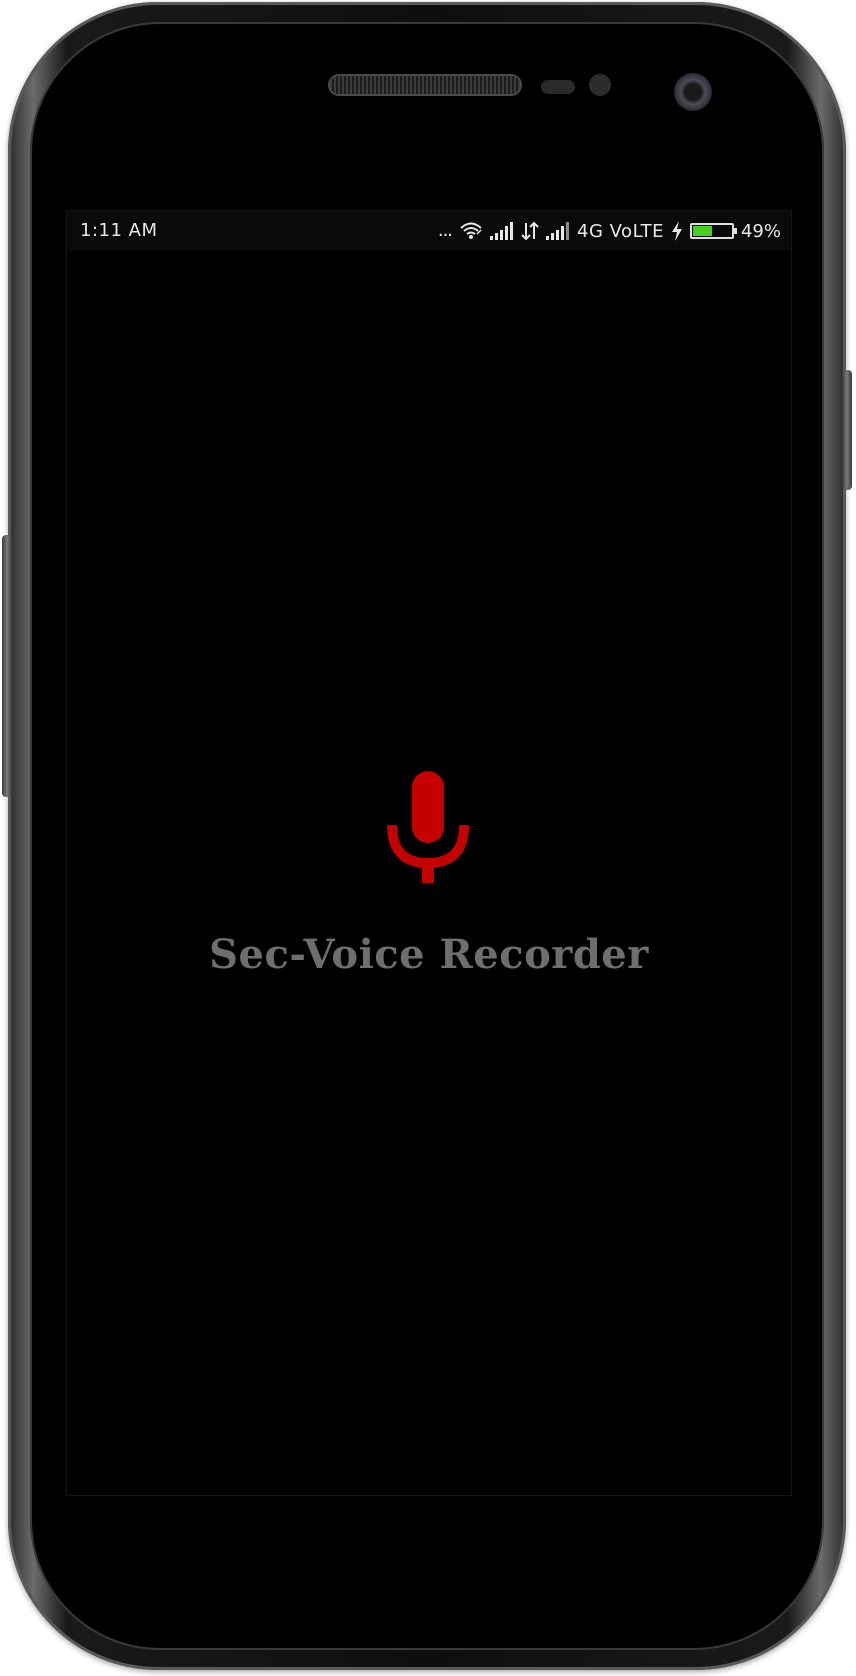  Describe the element at coordinates (428, 872) in the screenshot. I see `mic-stand-pole` at that location.